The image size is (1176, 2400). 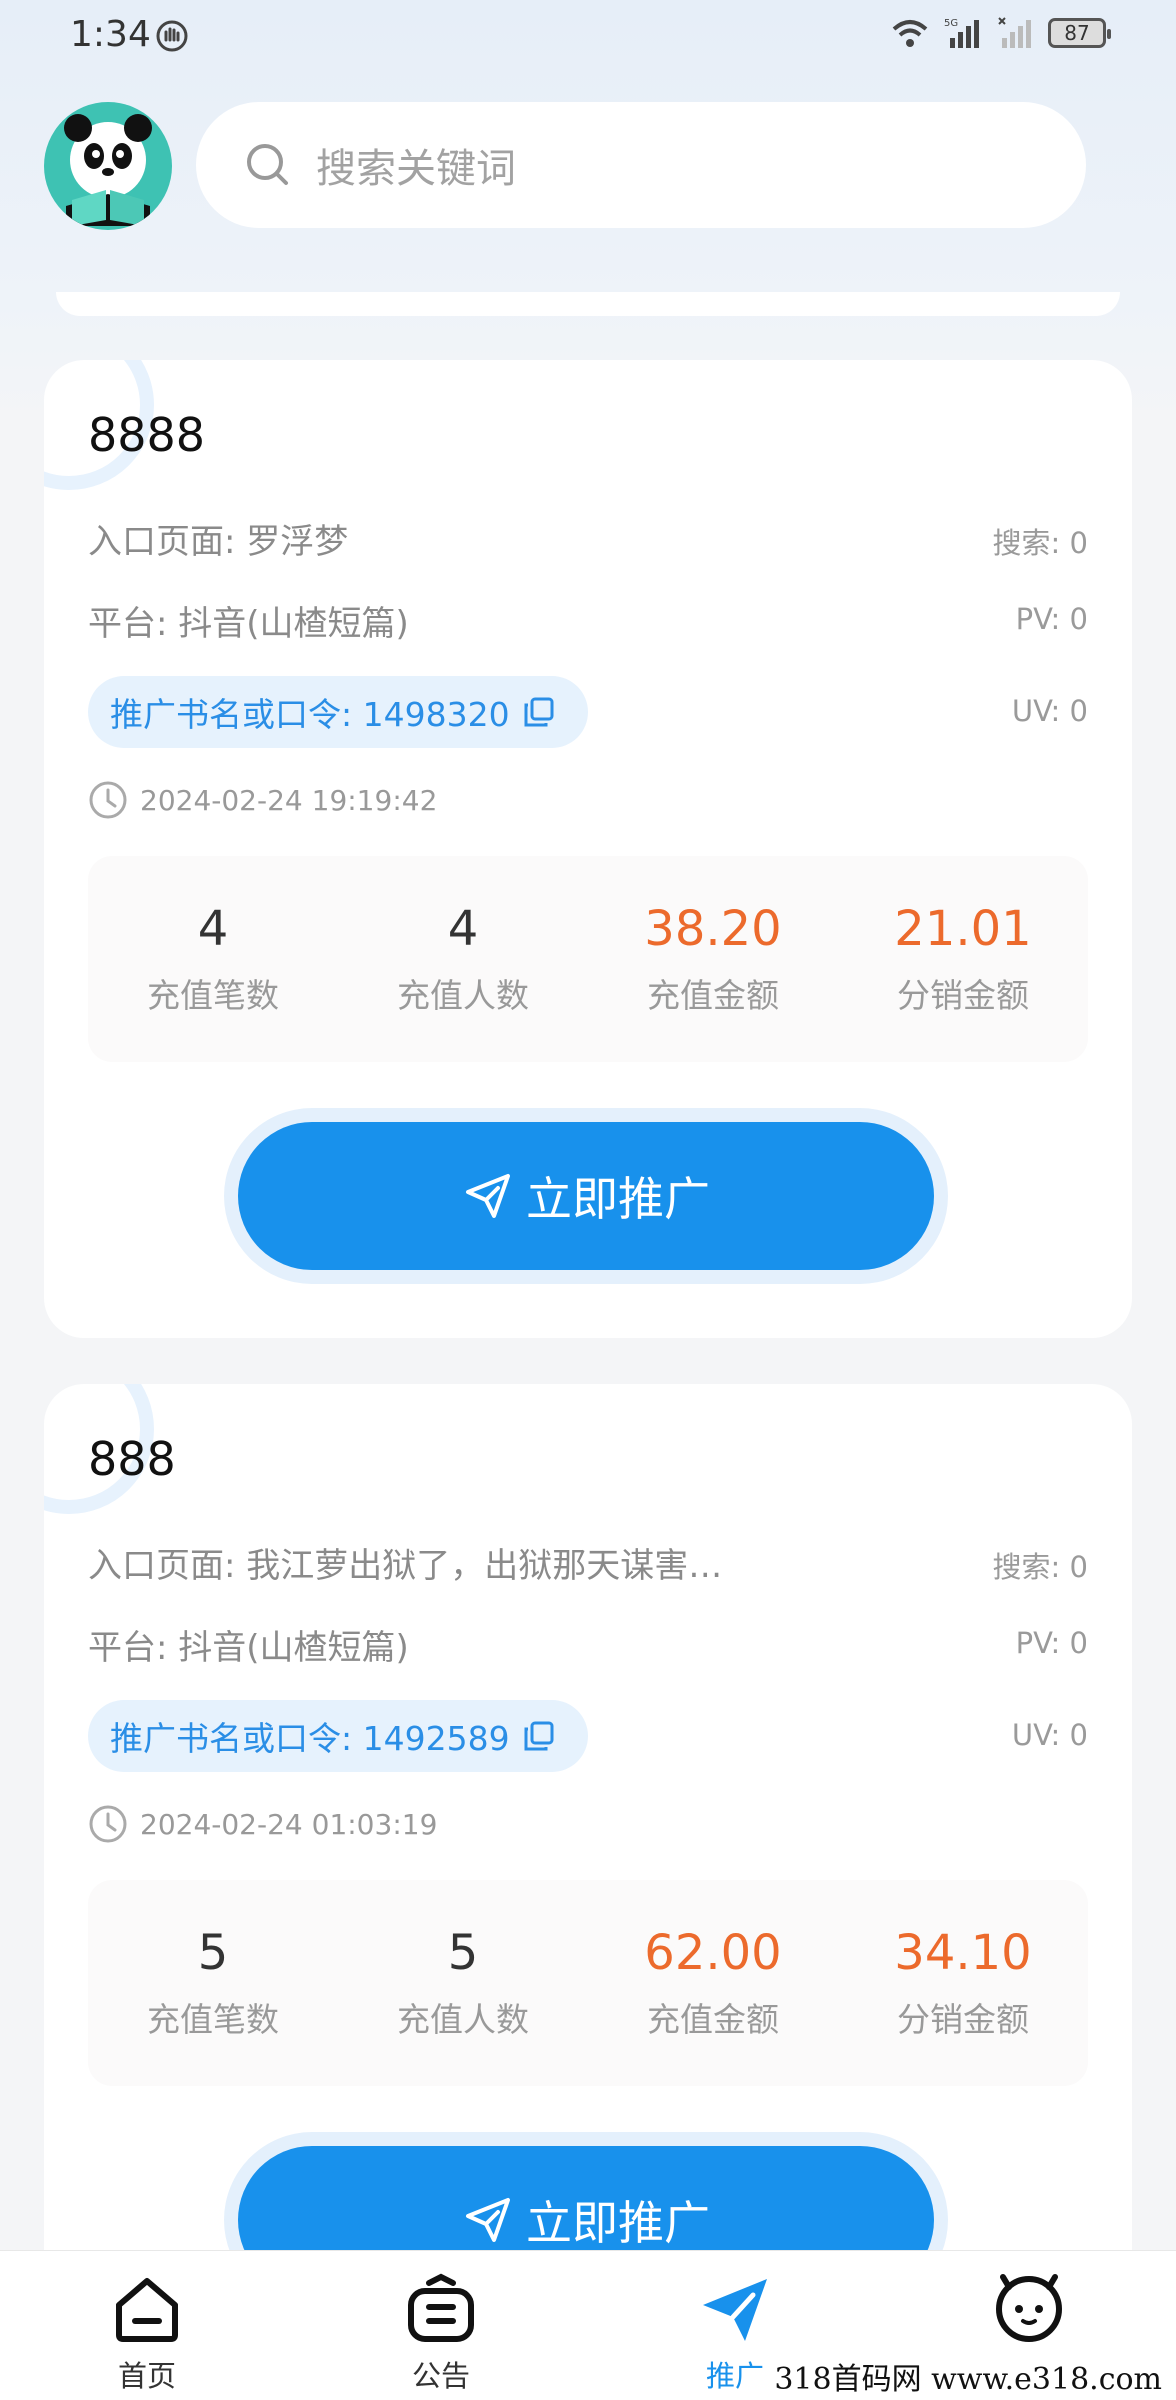 What do you see at coordinates (218, 542) in the screenshot?
I see `entry-page: 入口页面: 罗浮梦` at bounding box center [218, 542].